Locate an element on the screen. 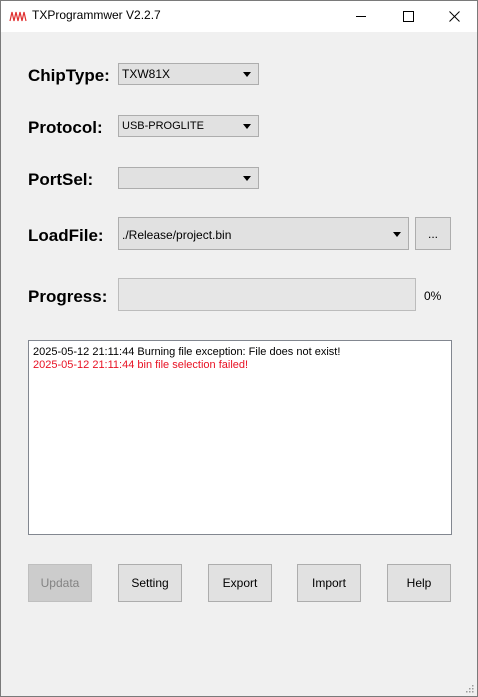 This screenshot has width=478, height=697. import-button: Import is located at coordinates (329, 583).